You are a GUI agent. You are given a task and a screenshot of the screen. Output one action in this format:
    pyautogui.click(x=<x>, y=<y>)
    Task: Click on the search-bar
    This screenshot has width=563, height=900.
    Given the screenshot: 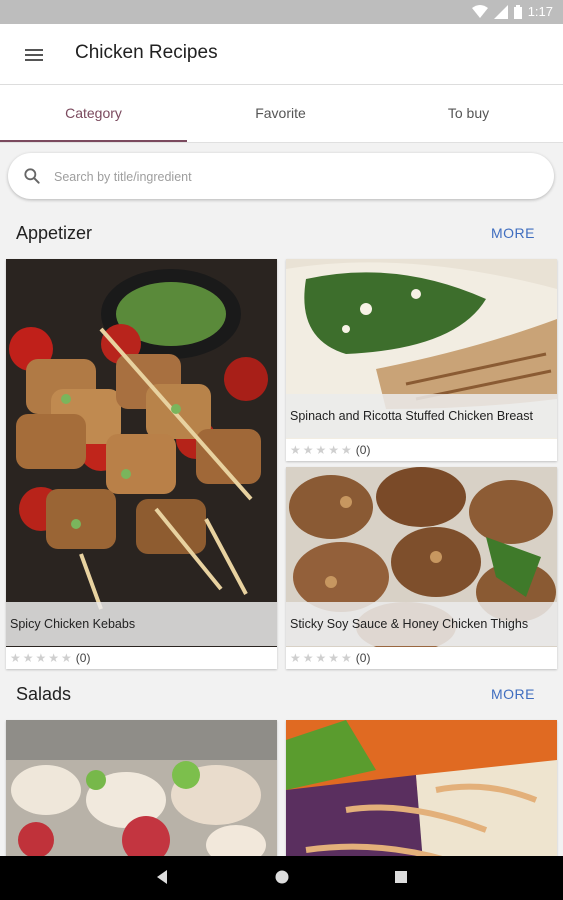 What is the action you would take?
    pyautogui.click(x=281, y=176)
    